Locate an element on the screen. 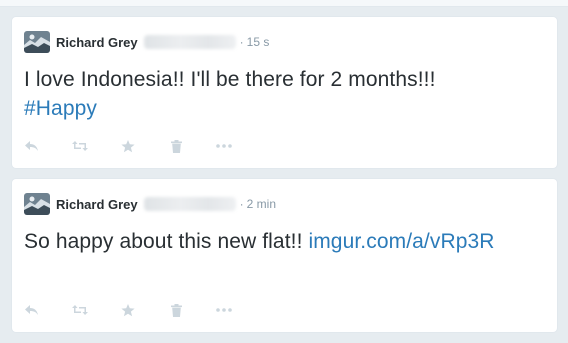 This screenshot has width=568, height=343. tweet-header: Richard Grey · 15 s is located at coordinates (146, 42).